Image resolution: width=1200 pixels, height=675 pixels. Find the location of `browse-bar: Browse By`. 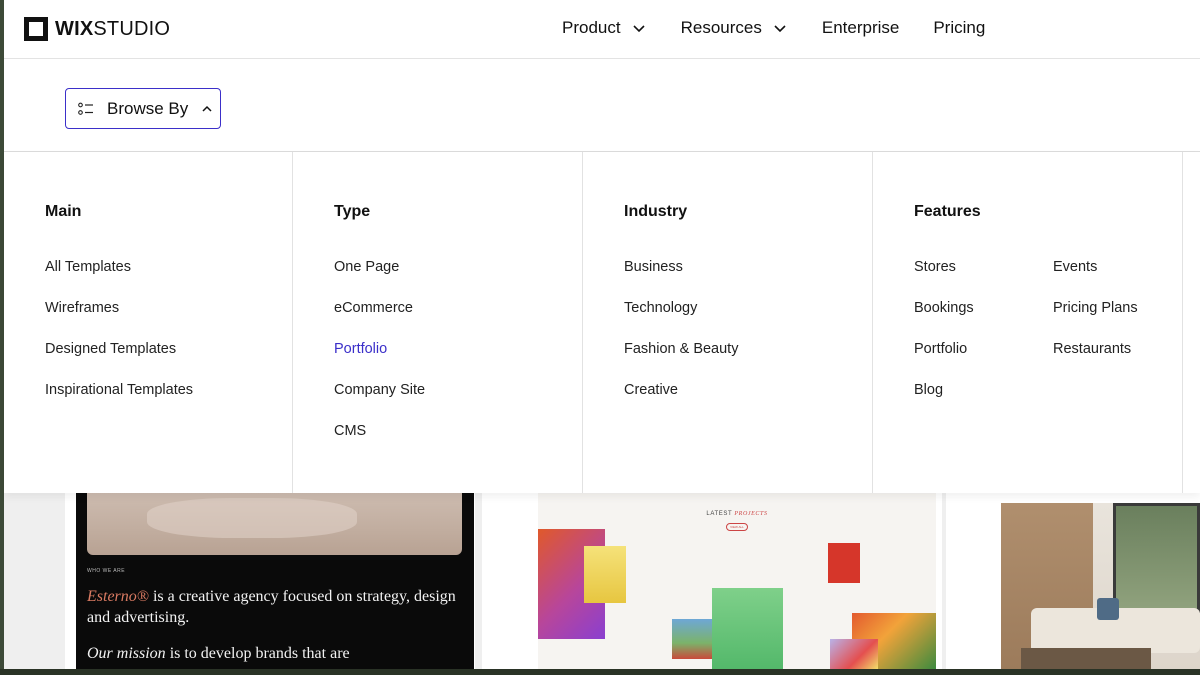

browse-bar: Browse By is located at coordinates (602, 105).